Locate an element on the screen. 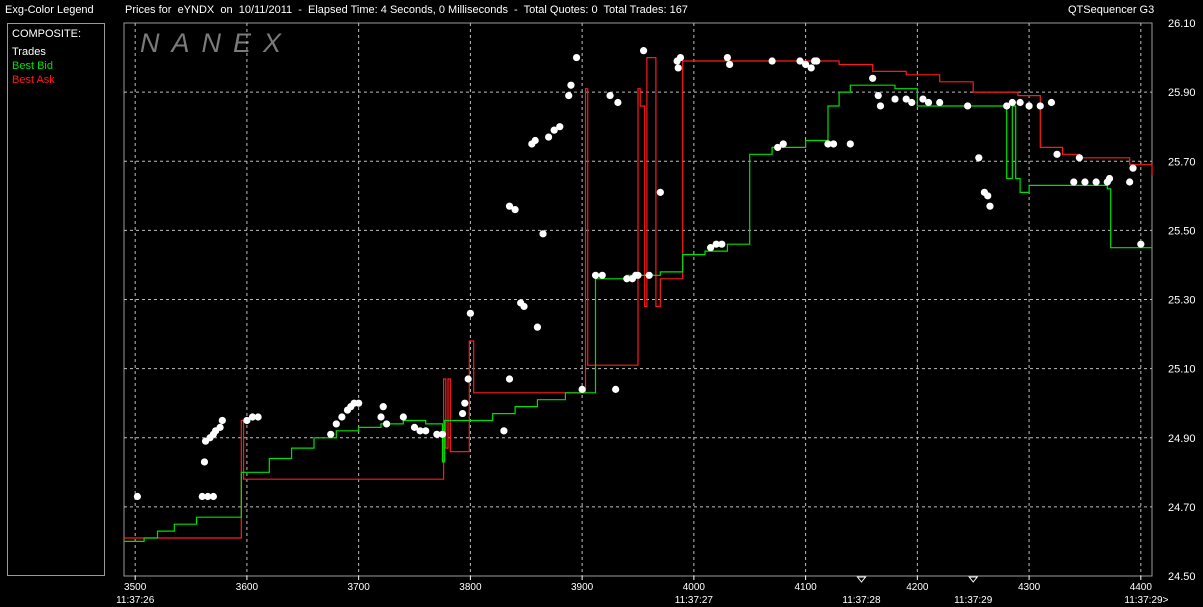  x-tick-label: 4400 is located at coordinates (1141, 587).